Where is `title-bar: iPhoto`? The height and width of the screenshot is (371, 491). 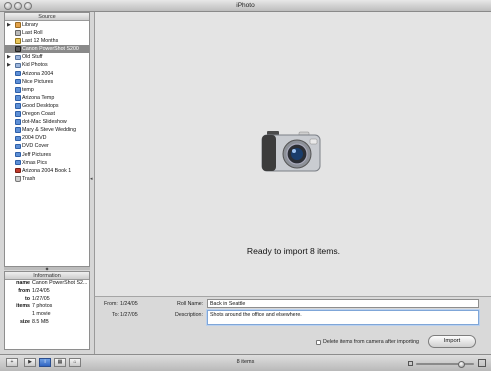 title-bar: iPhoto is located at coordinates (245, 6).